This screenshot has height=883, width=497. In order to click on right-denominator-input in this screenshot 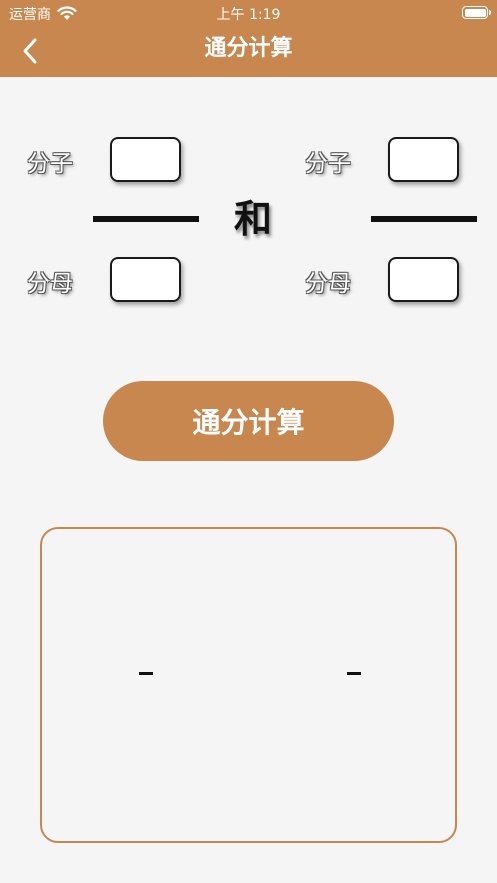, I will do `click(423, 279)`.